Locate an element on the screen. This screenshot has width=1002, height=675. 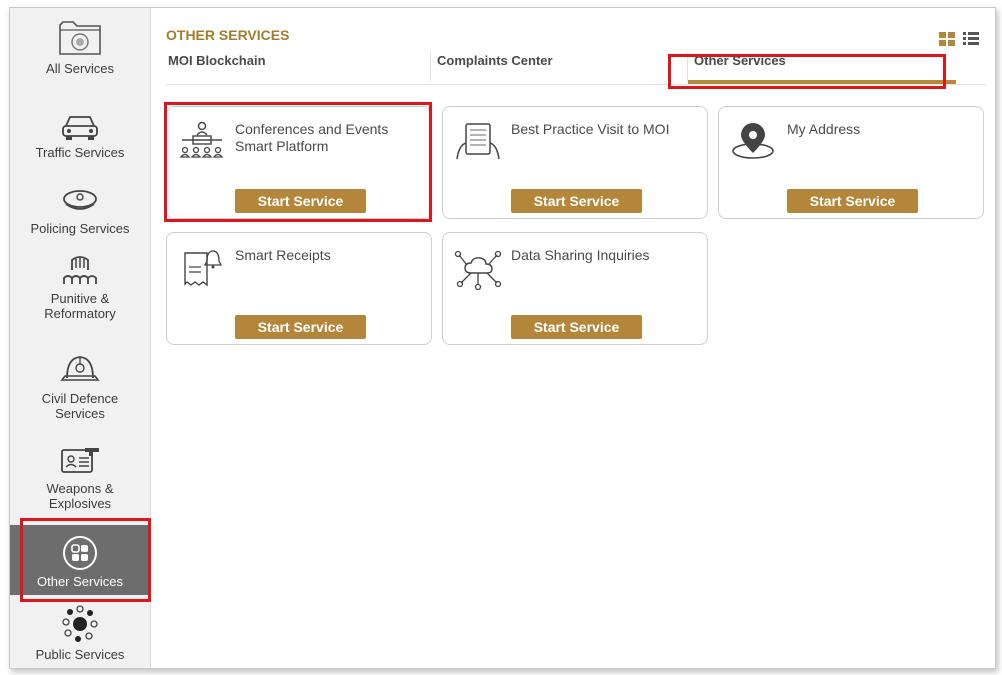
page-title: OTHER SERVICES is located at coordinates (228, 35).